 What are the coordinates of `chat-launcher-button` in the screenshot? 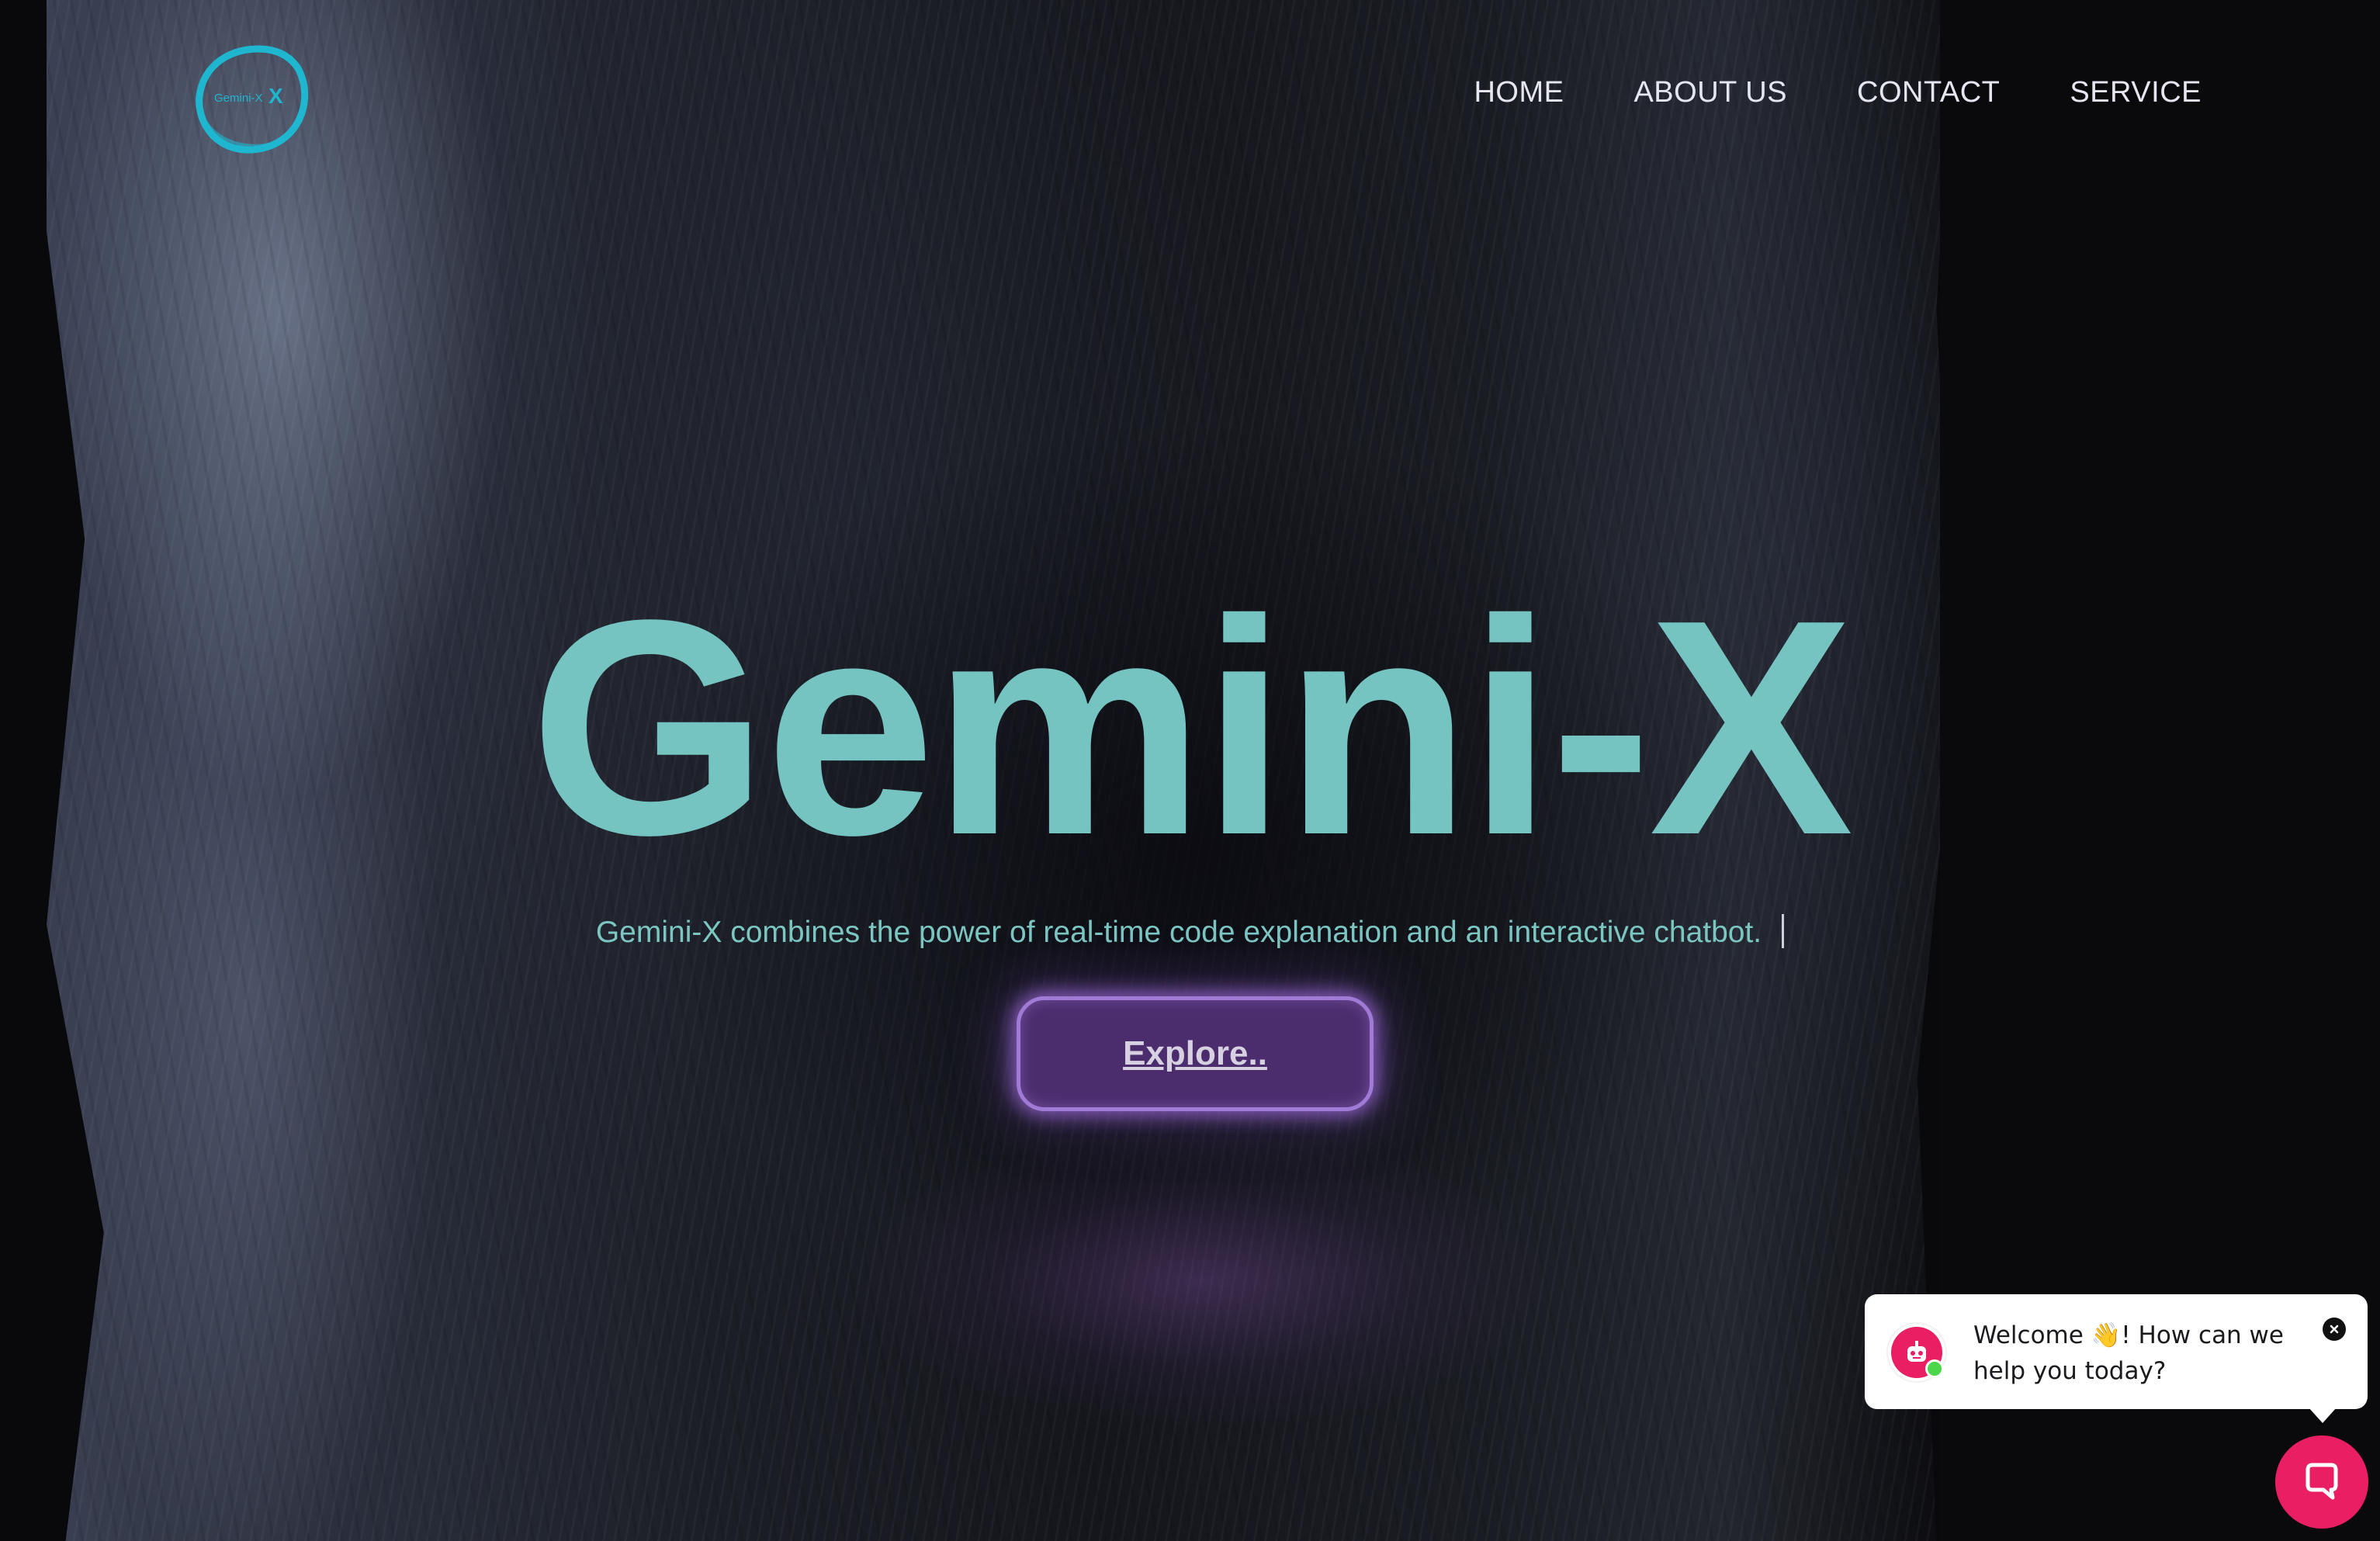 It's located at (2321, 1482).